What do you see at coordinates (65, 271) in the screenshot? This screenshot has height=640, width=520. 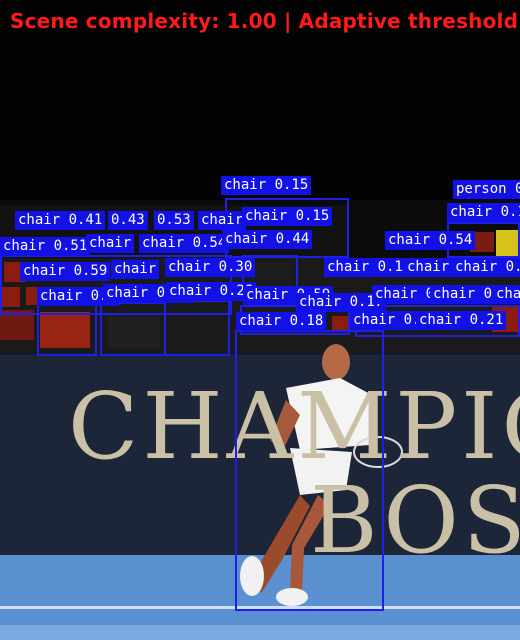 I see `detection-label: chair 0.59` at bounding box center [65, 271].